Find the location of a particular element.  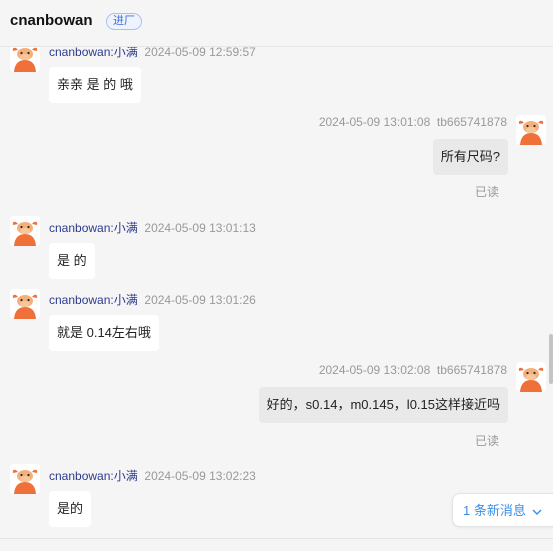

message-bubble: 是的 is located at coordinates (70, 509).